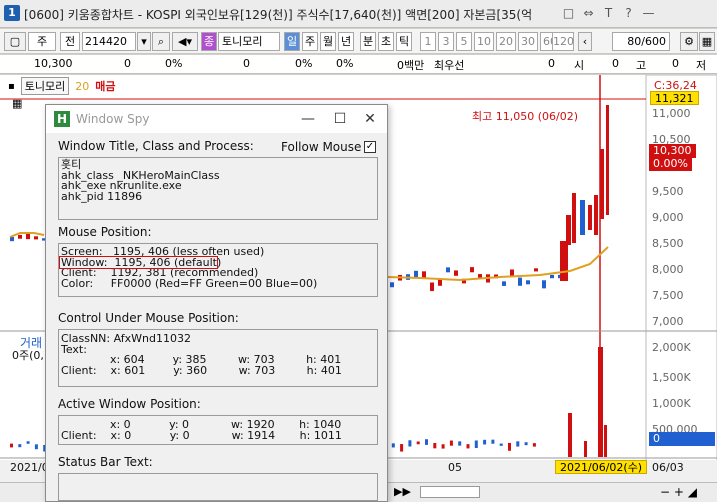 The width and height of the screenshot is (717, 502). What do you see at coordinates (218, 487) in the screenshot?
I see `status-bar-box` at bounding box center [218, 487].